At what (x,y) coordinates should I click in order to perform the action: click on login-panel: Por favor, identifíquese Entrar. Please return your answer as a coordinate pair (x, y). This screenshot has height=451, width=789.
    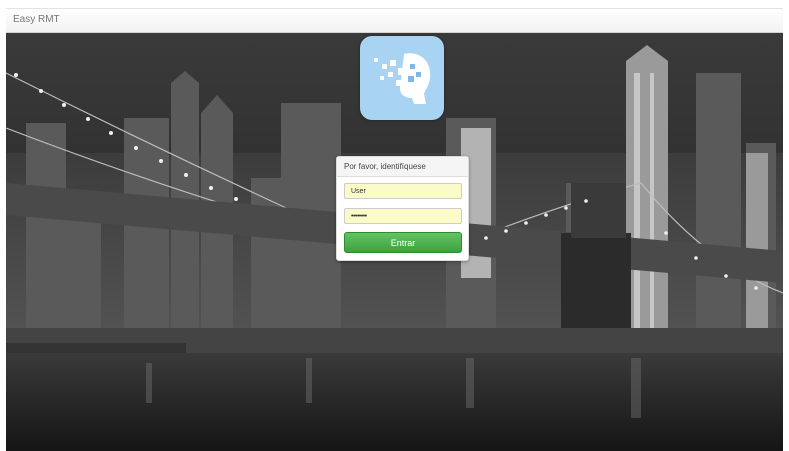
    Looking at the image, I should click on (402, 208).